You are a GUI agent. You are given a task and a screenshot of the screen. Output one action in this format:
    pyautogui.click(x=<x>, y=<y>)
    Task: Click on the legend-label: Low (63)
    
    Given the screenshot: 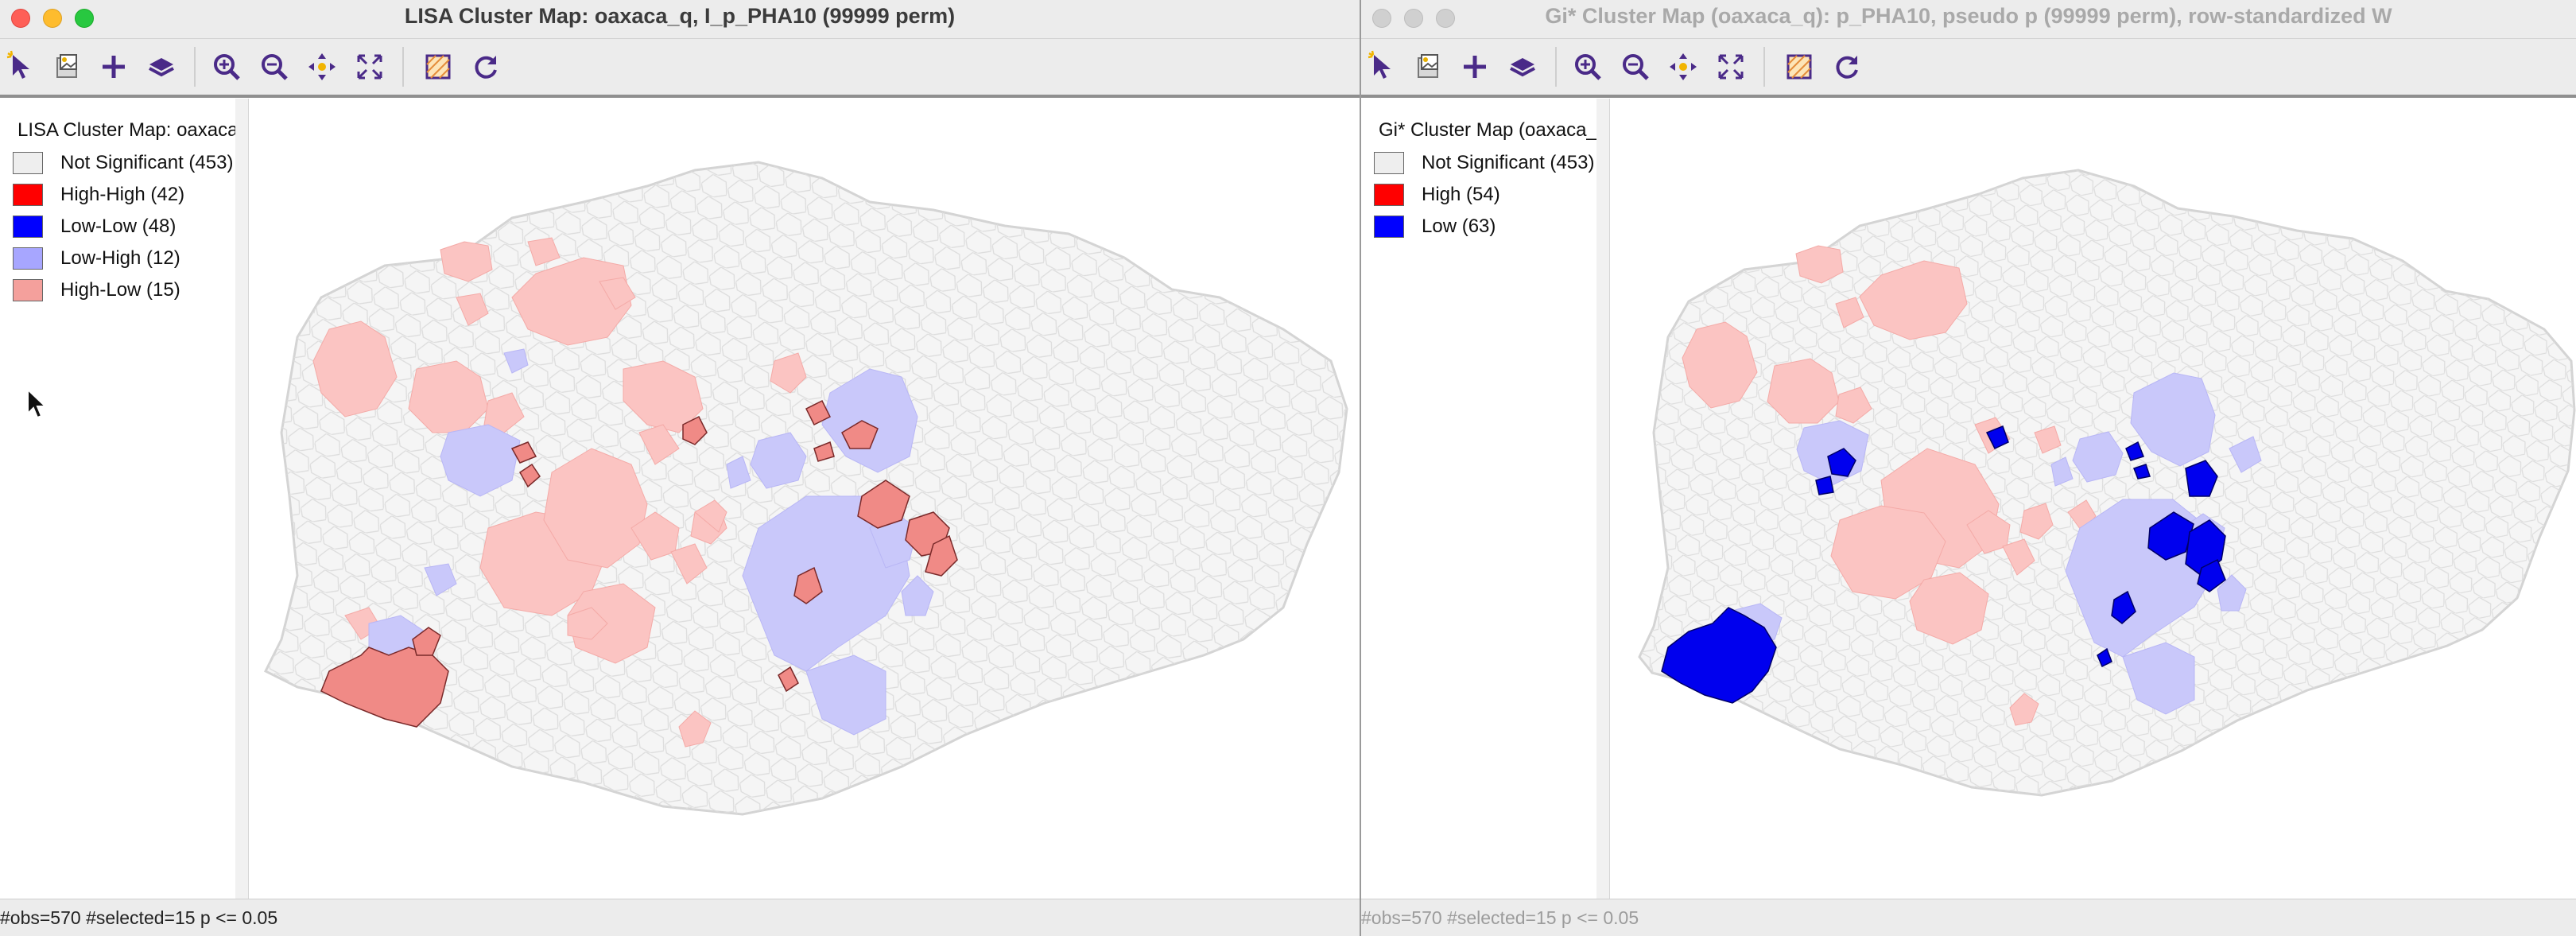 What is the action you would take?
    pyautogui.click(x=1459, y=227)
    